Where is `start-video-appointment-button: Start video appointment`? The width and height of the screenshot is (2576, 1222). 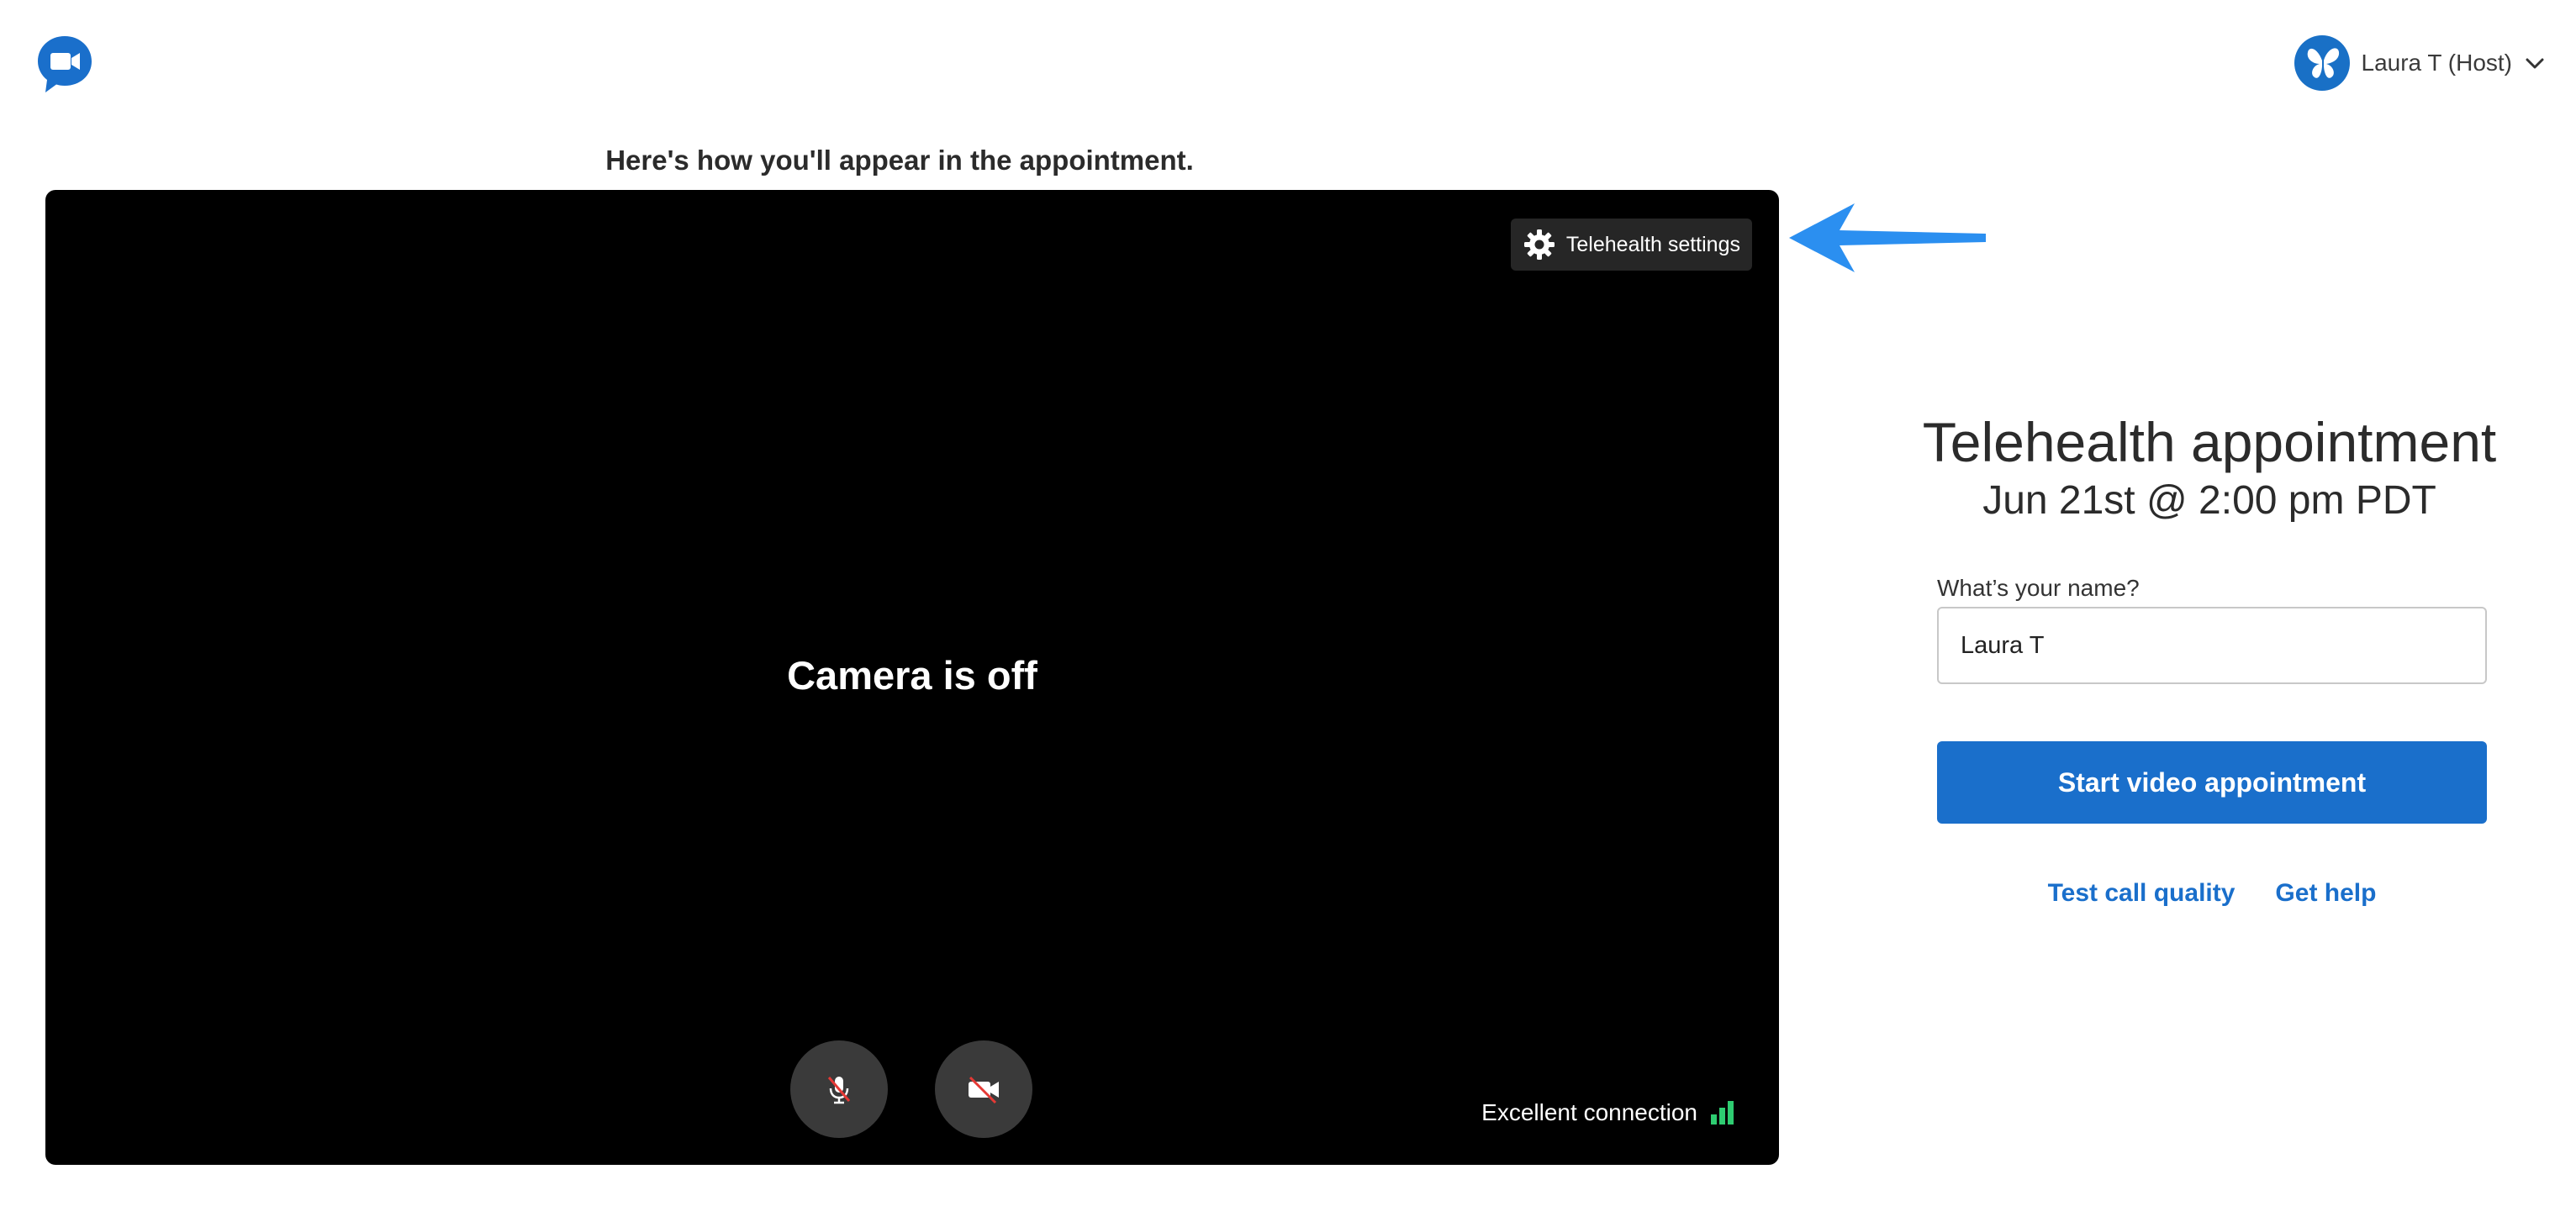 start-video-appointment-button: Start video appointment is located at coordinates (2212, 783).